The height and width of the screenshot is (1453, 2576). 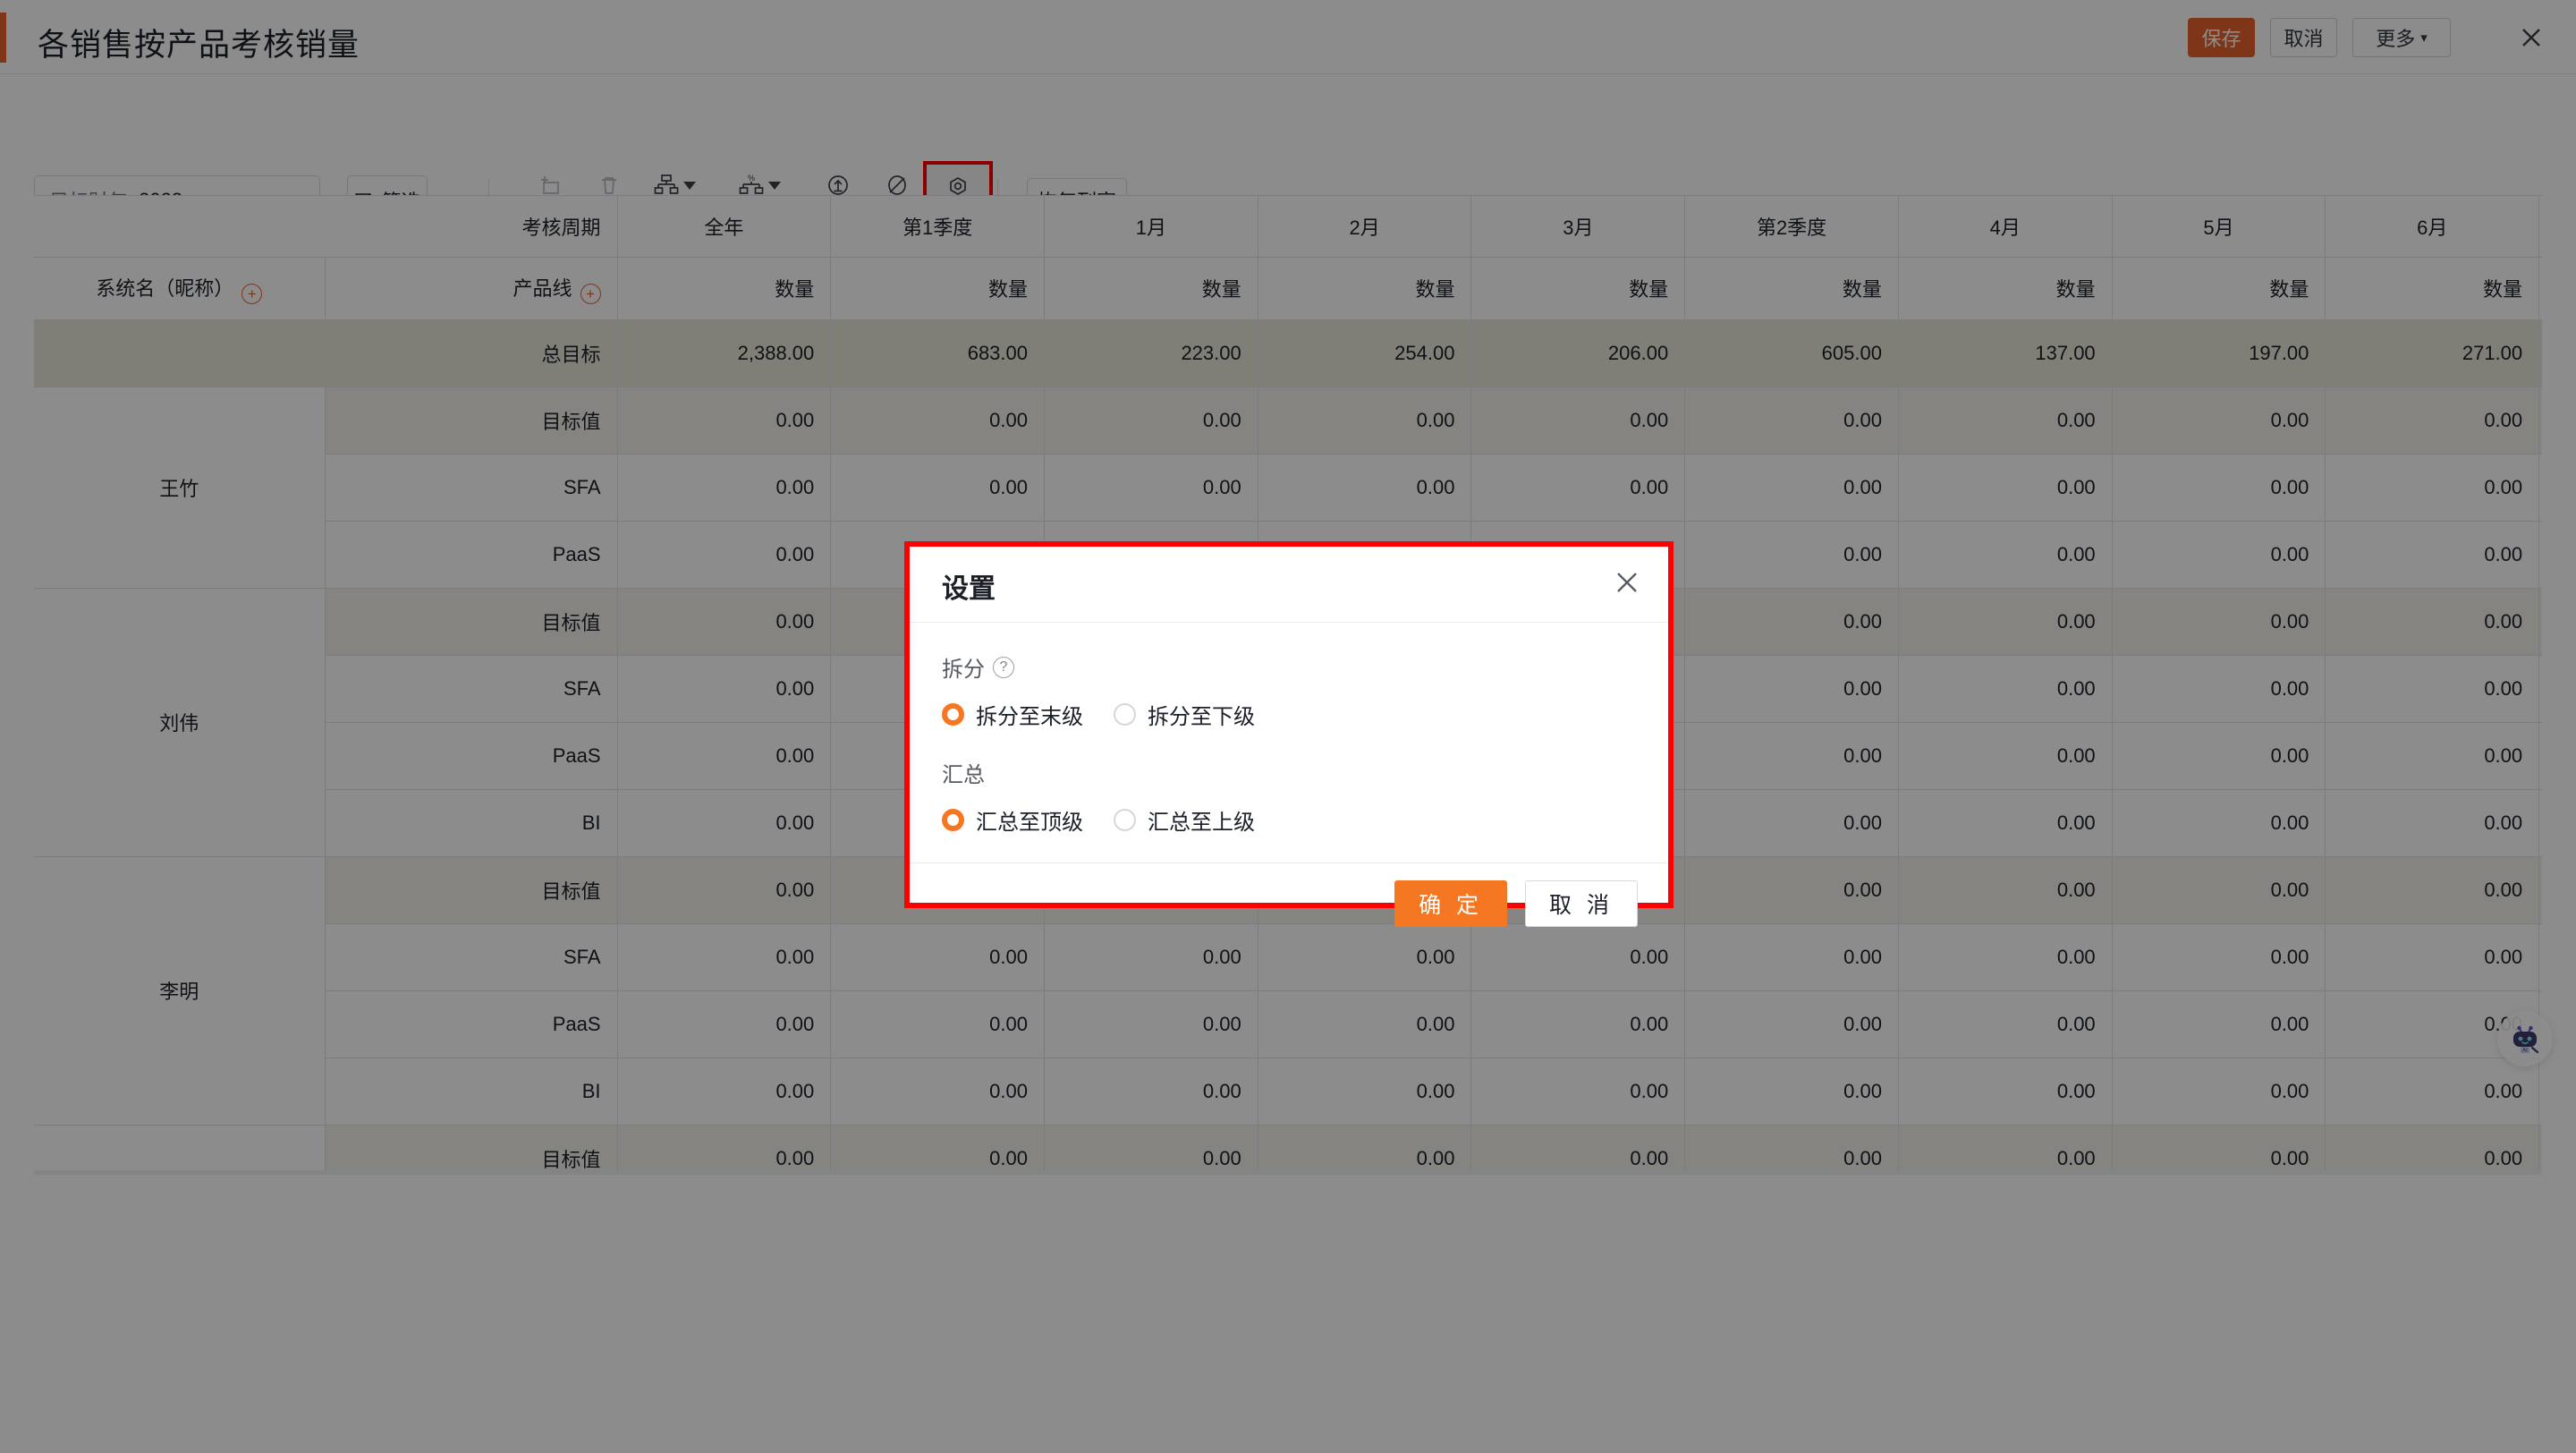 I want to click on help-circle-icon: ?, so click(x=1003, y=667).